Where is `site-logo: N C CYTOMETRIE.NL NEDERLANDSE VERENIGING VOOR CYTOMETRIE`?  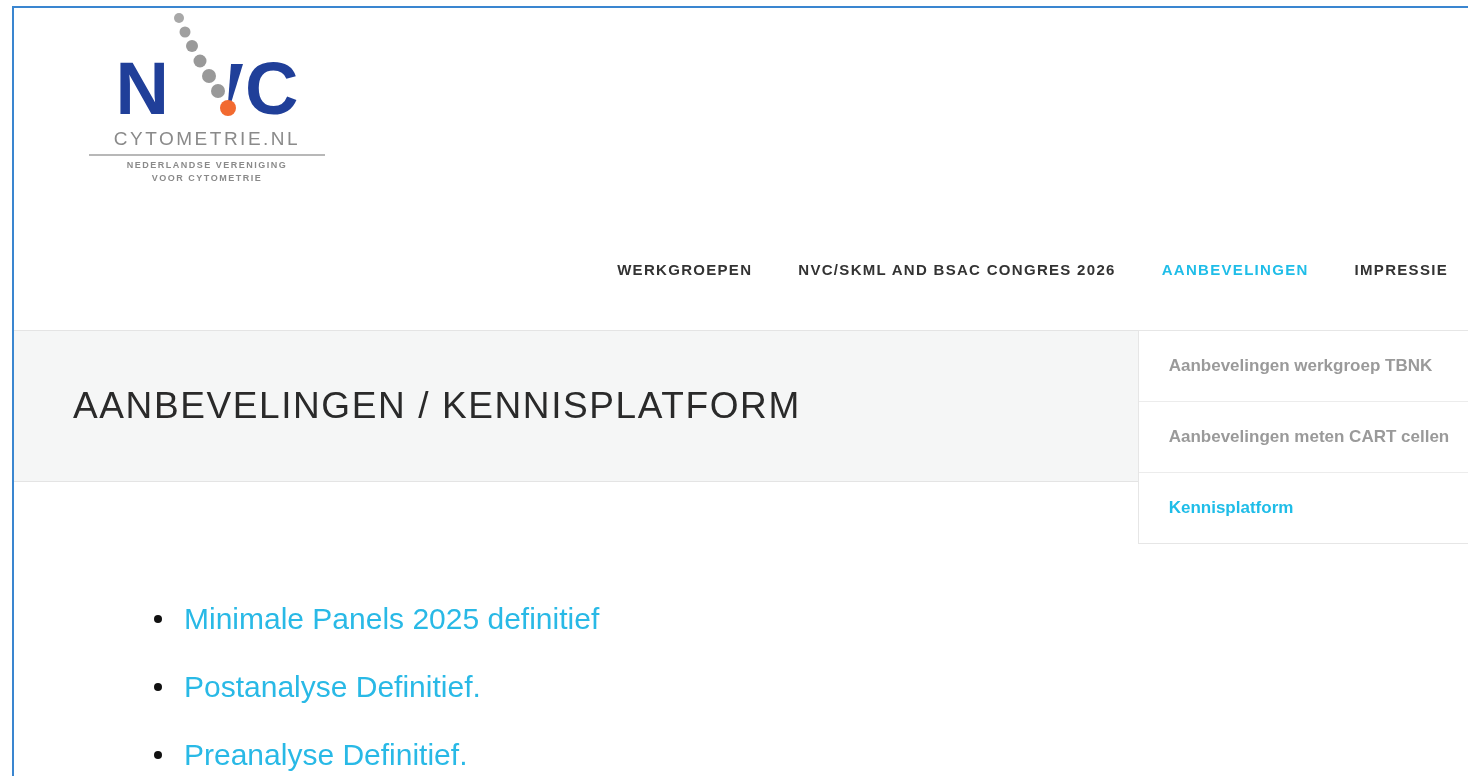
site-logo: N C CYTOMETRIE.NL NEDERLANDSE VERENIGING VOOR CYTOMETRIE is located at coordinates (207, 96).